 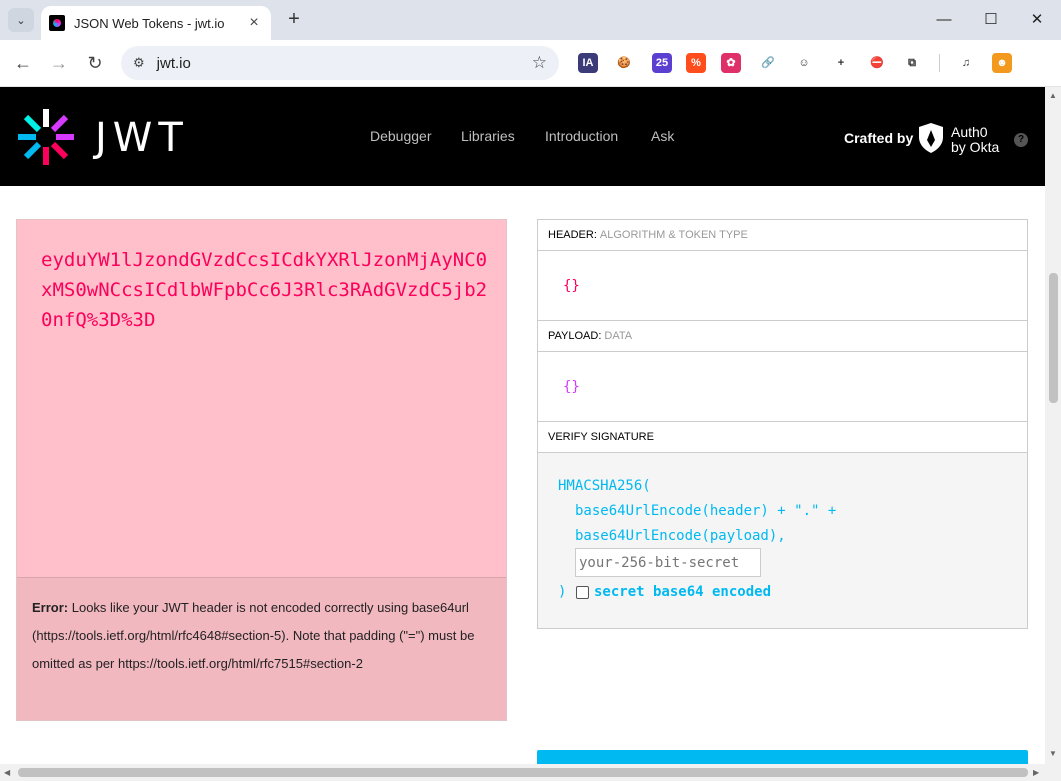 I want to click on tab-close-icon: ×, so click(x=254, y=23).